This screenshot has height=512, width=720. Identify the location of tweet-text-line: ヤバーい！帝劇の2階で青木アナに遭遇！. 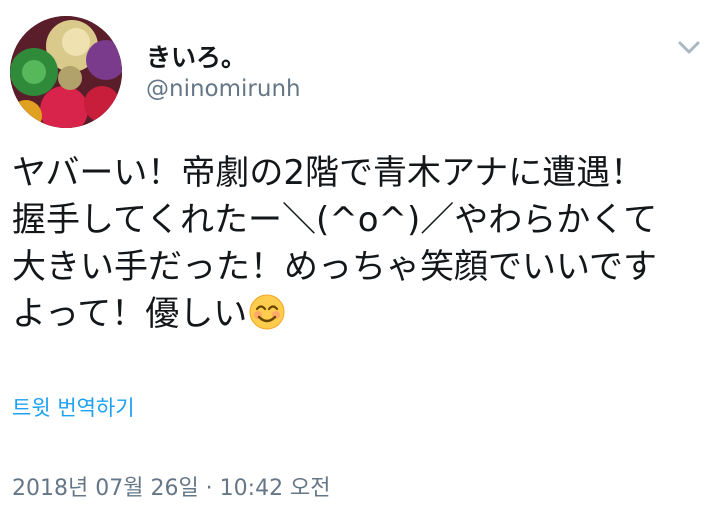
(328, 173).